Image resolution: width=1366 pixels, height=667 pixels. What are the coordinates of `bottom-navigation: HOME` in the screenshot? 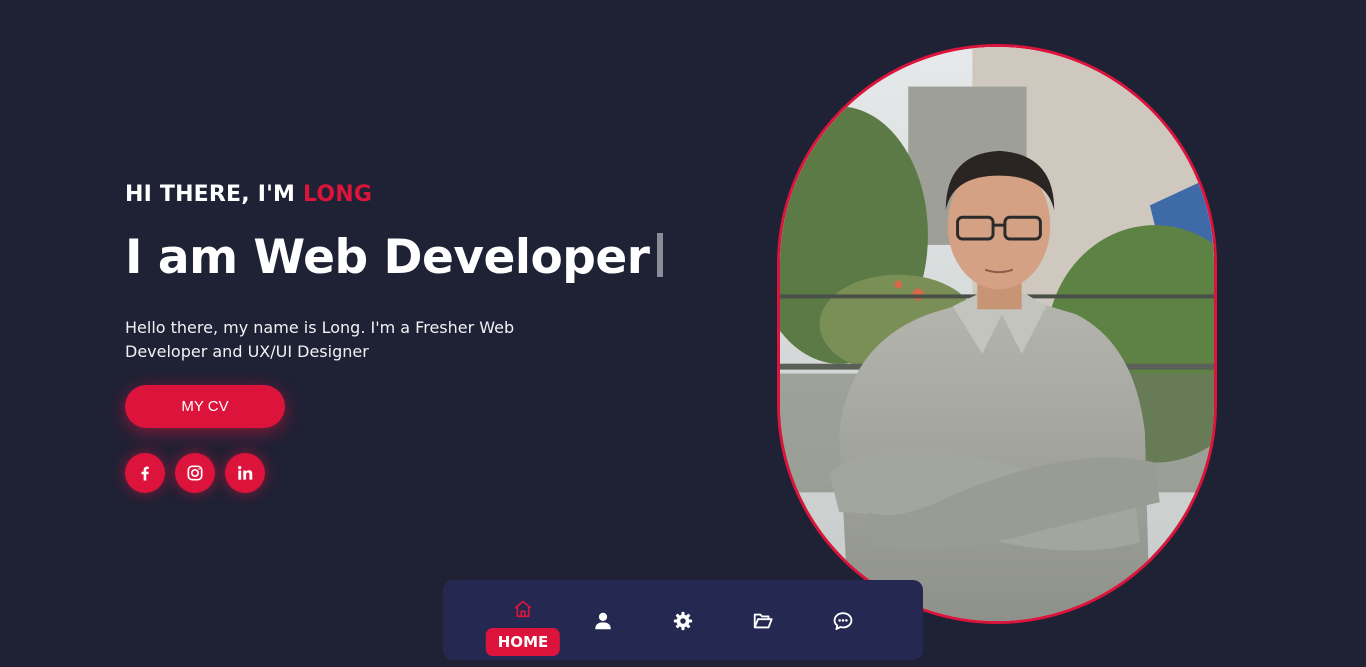 It's located at (683, 620).